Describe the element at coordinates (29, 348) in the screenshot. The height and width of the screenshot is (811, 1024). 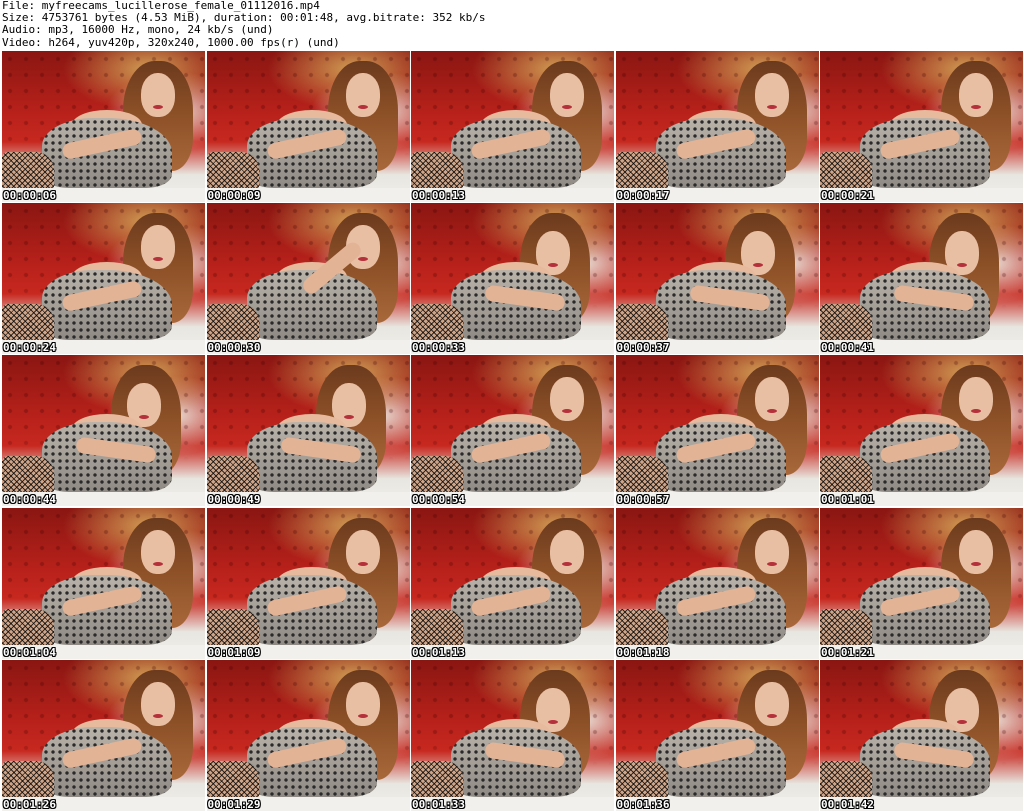
I see `thumbnail-timestamp: 00:00:24` at that location.